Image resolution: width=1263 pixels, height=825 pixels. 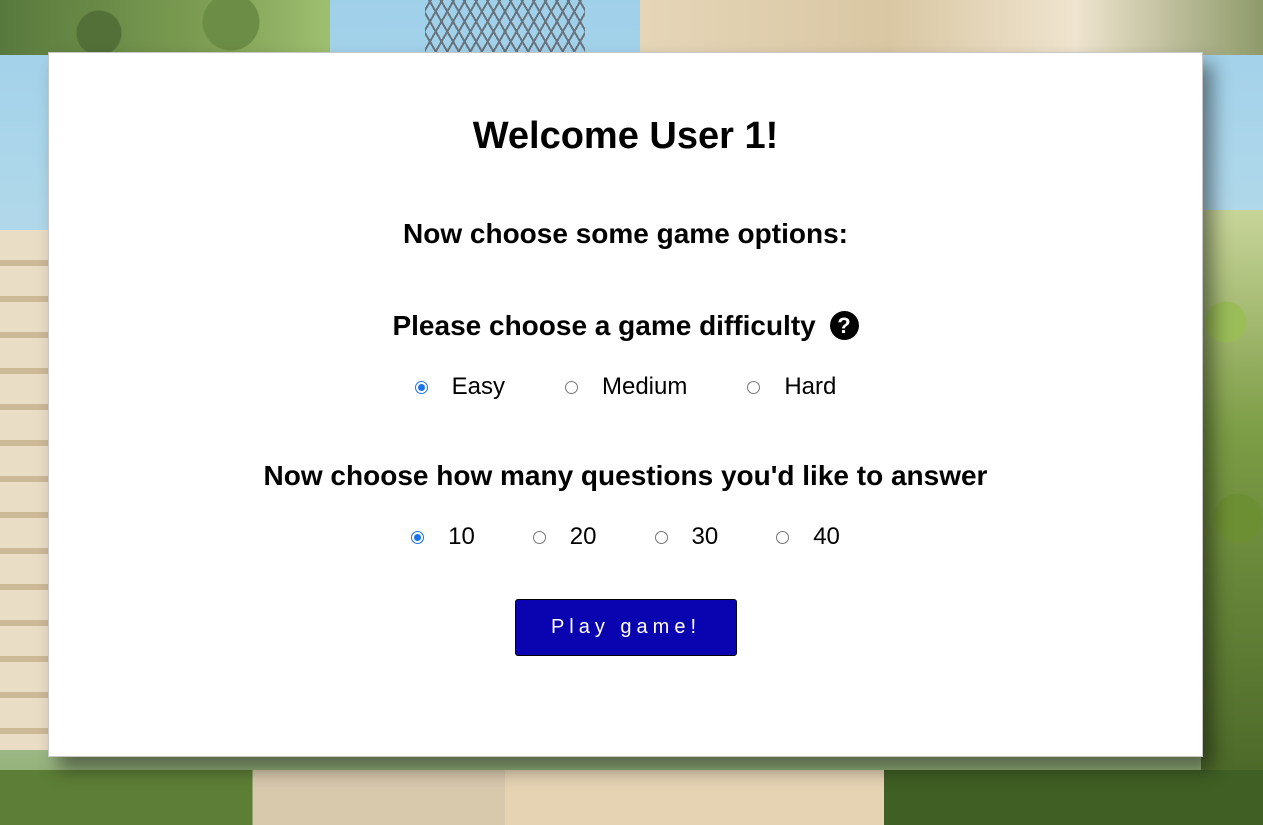 What do you see at coordinates (571, 387) in the screenshot?
I see `radio-button-medium` at bounding box center [571, 387].